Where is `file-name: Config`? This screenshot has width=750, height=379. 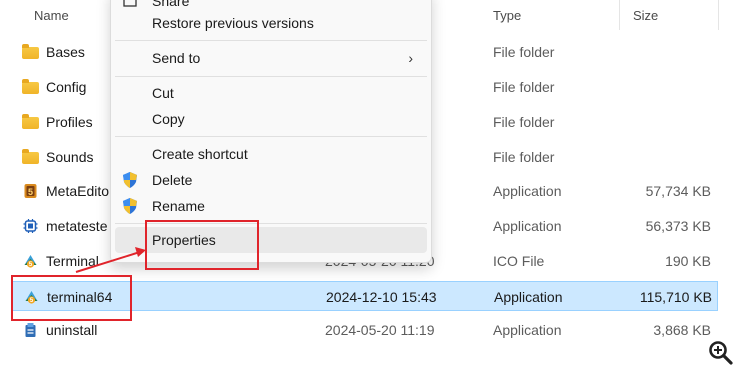
file-name: Config is located at coordinates (66, 87).